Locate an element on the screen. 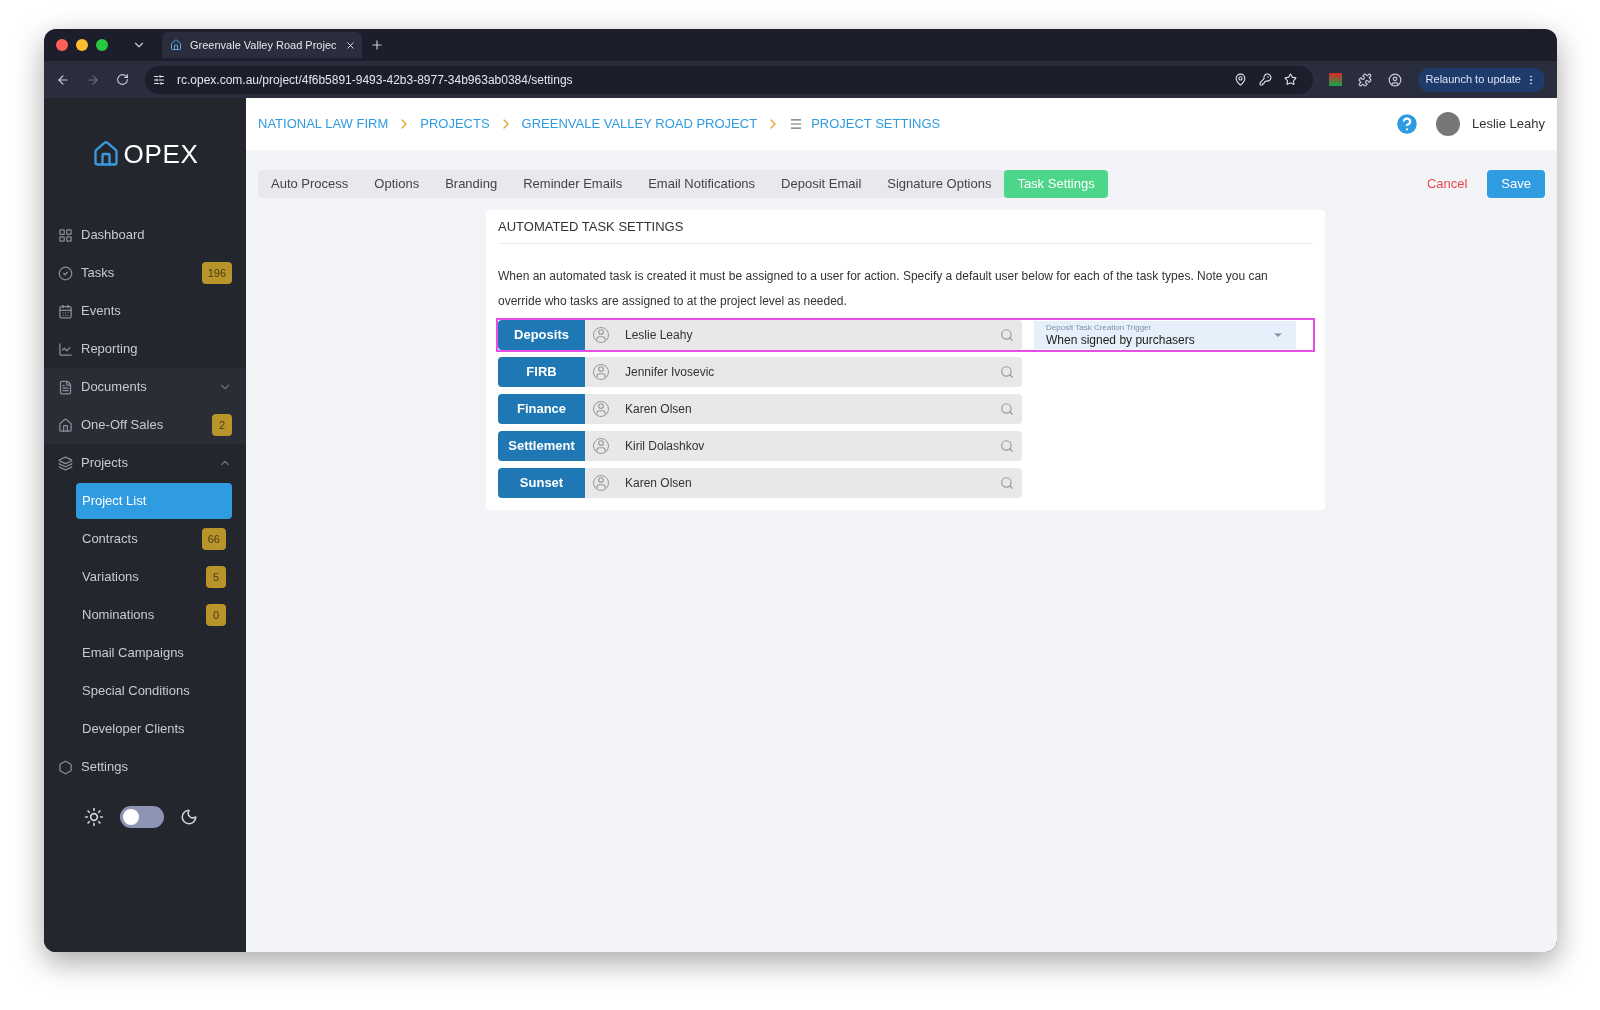 Image resolution: width=1600 pixels, height=1010 pixels. nav-item: Tasks 196 is located at coordinates (145, 273).